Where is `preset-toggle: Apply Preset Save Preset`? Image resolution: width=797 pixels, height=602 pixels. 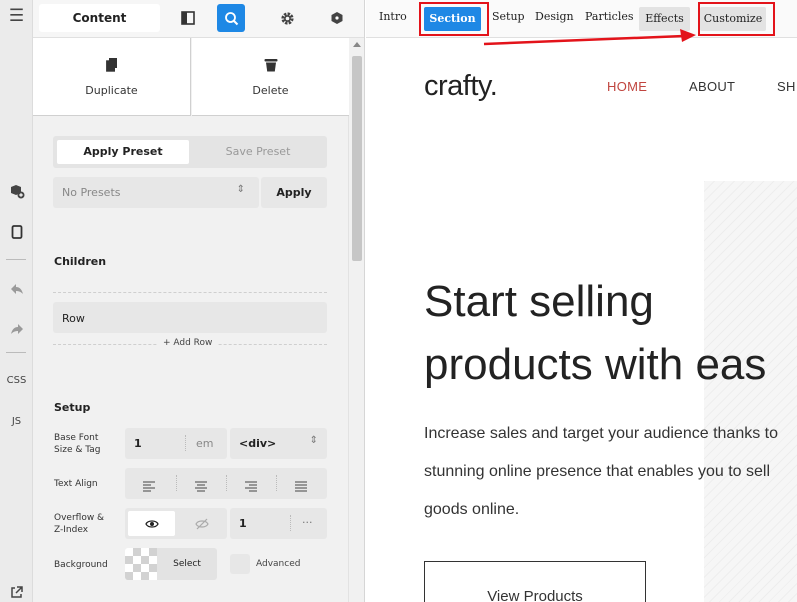 preset-toggle: Apply Preset Save Preset is located at coordinates (190, 152).